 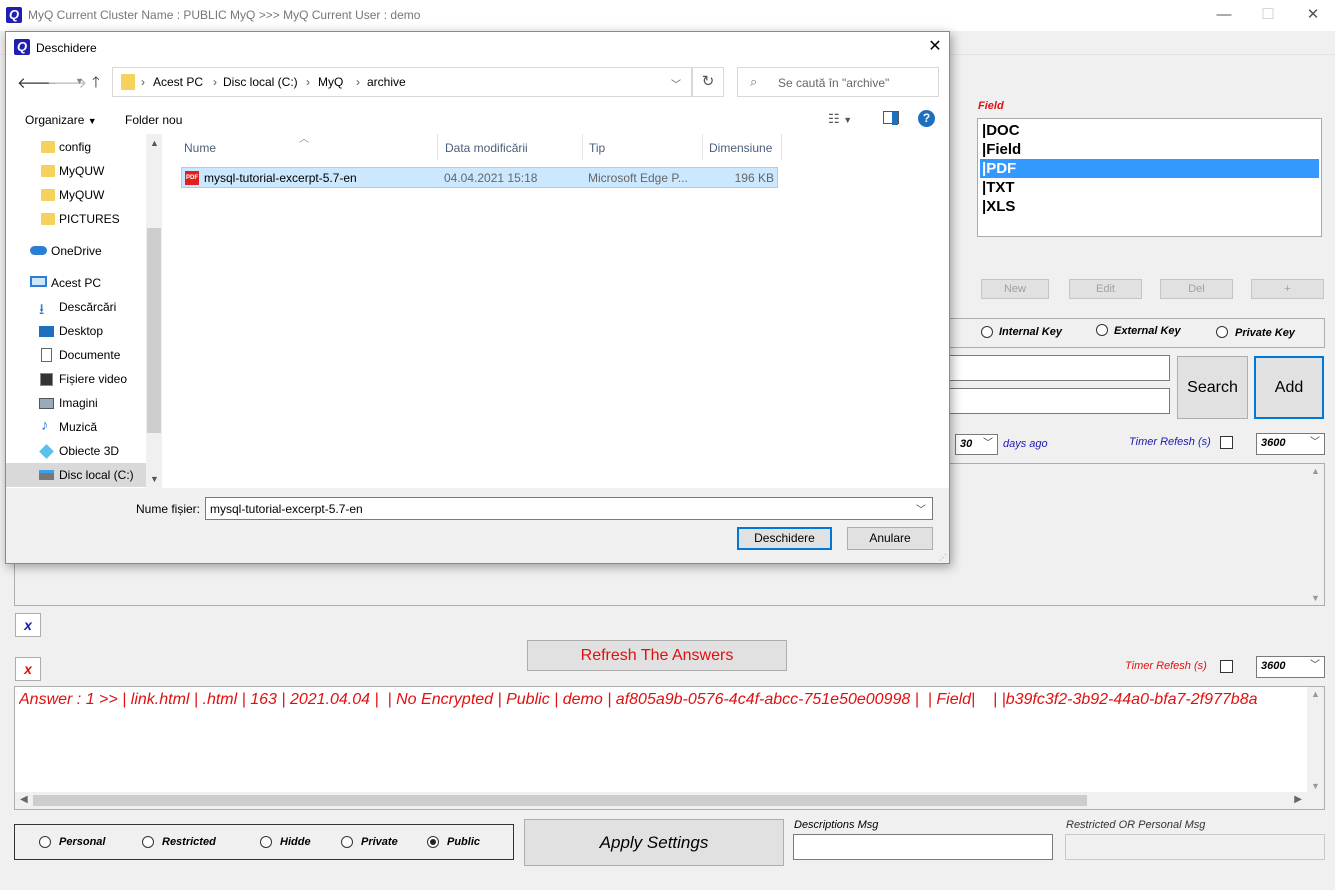 I want to click on field-item-field: |Field, so click(x=1149, y=149).